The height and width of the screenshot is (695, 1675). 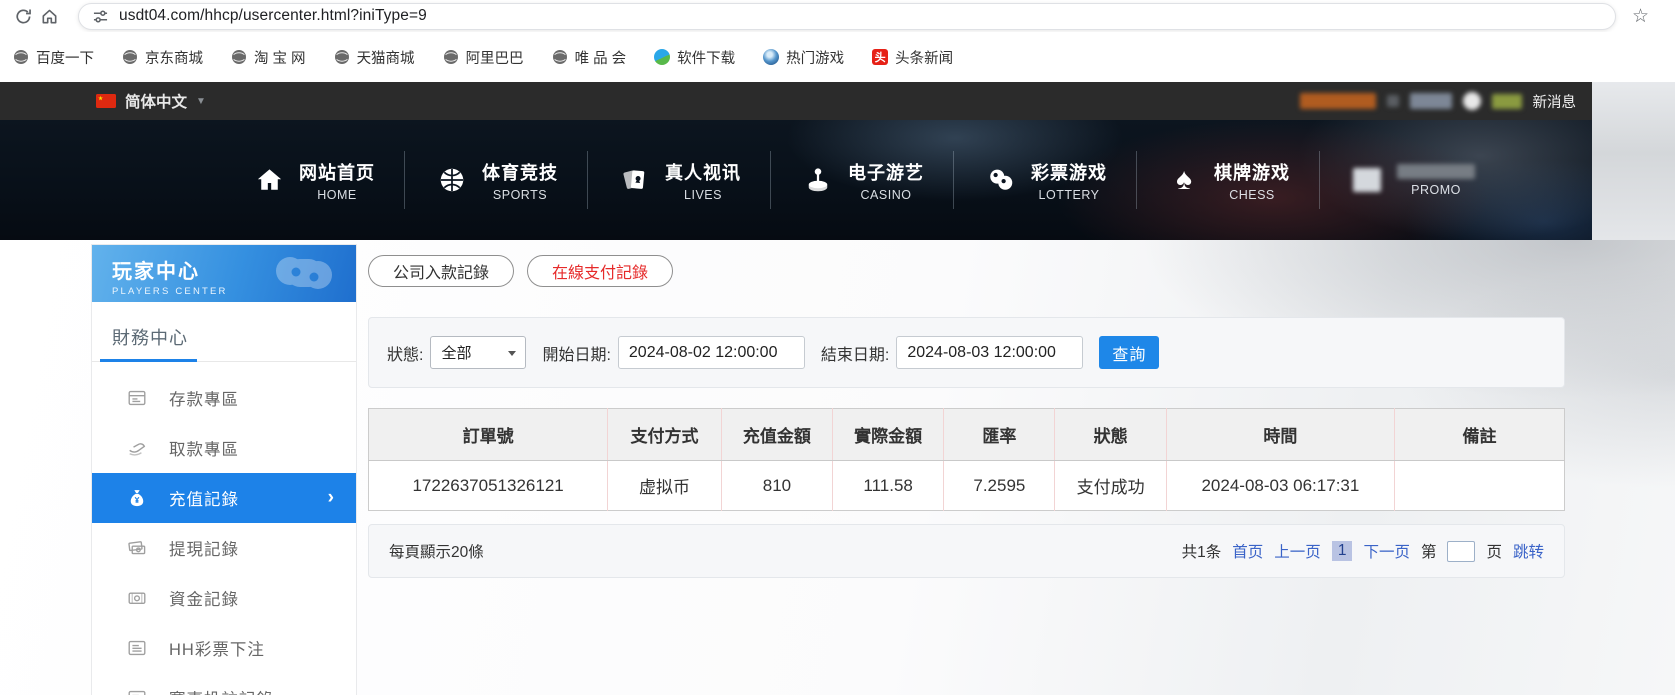 What do you see at coordinates (106, 101) in the screenshot?
I see `china-flag-icon` at bounding box center [106, 101].